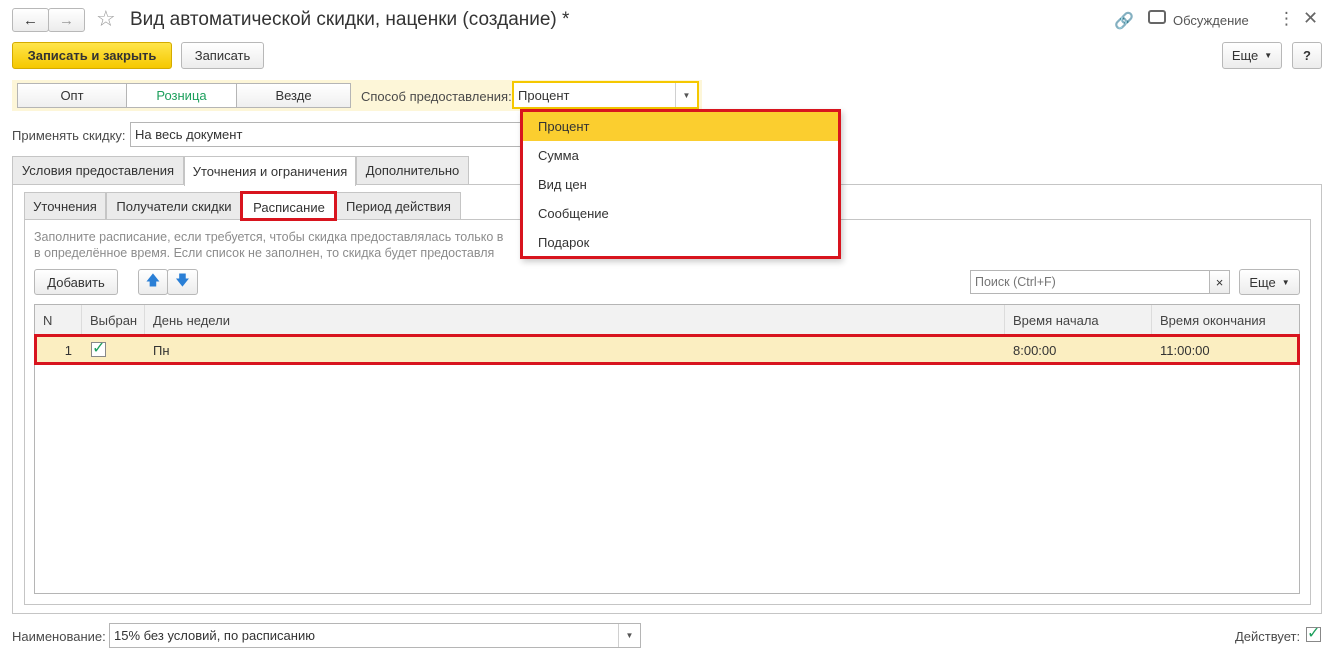  What do you see at coordinates (189, 134) in the screenshot?
I see `apply-value: На весь документ` at bounding box center [189, 134].